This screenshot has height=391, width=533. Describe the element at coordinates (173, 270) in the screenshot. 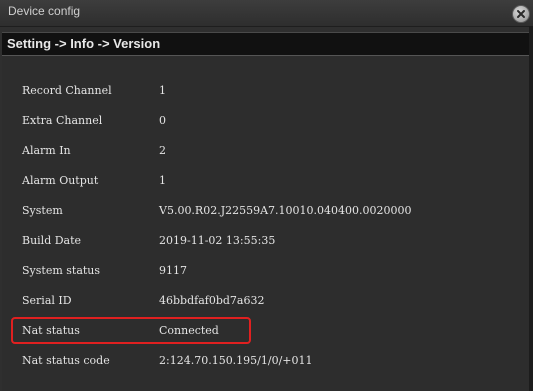

I see `row-value: 9117` at that location.